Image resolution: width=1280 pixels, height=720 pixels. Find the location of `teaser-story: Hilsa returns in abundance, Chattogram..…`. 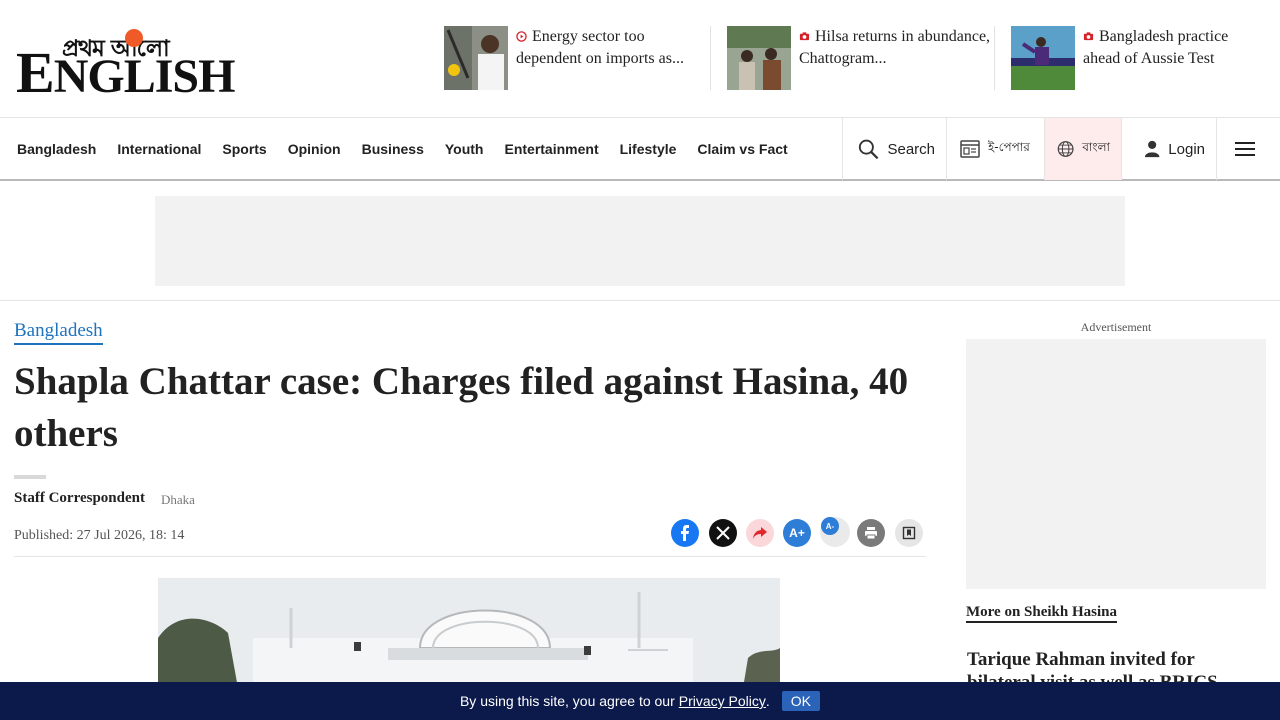

teaser-story: Hilsa returns in abundance, Chattogram..… is located at coordinates (859, 58).